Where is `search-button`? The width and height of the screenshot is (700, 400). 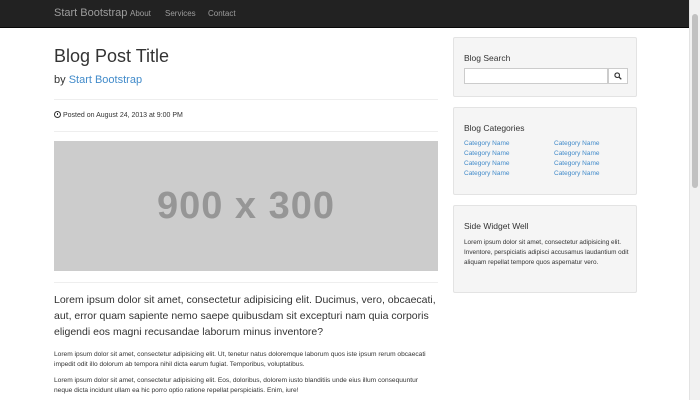
search-button is located at coordinates (618, 76).